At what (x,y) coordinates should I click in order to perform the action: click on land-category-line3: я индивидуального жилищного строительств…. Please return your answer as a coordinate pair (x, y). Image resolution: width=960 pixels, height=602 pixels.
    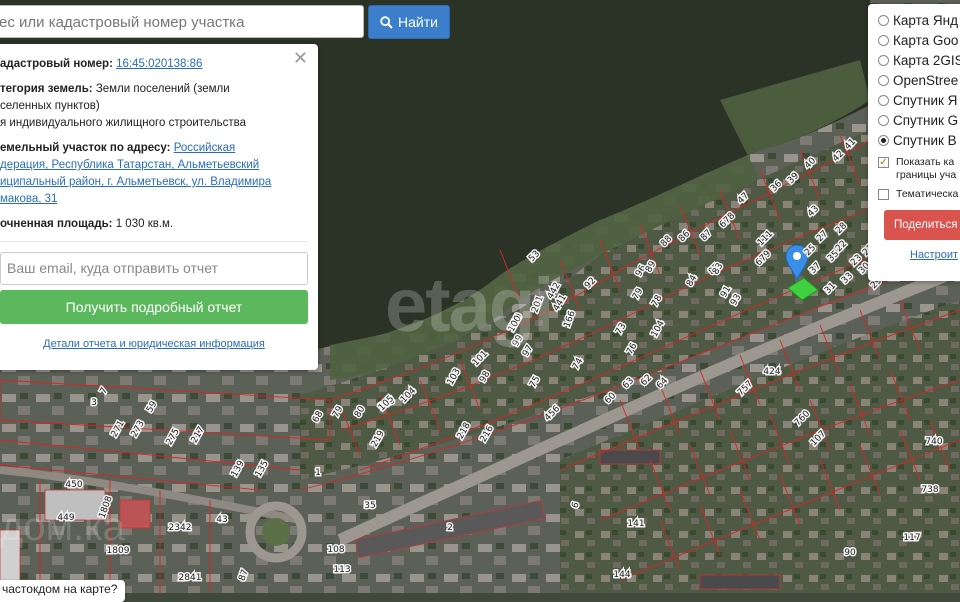
    Looking at the image, I should click on (123, 123).